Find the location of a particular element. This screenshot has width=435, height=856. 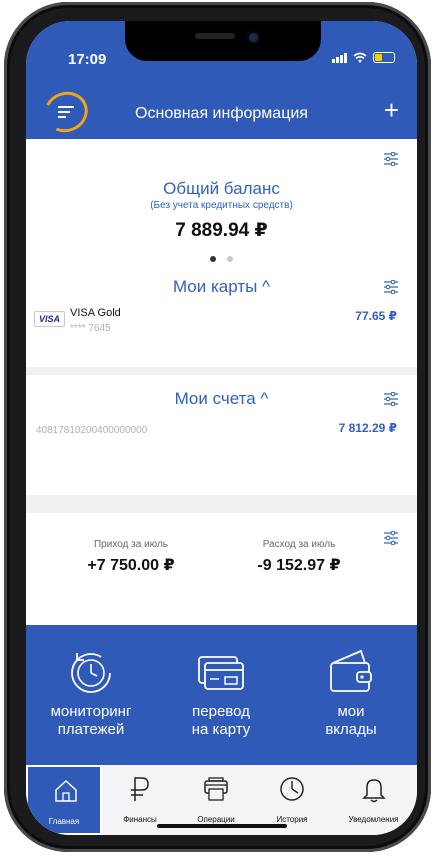

balance-amount: 7 889.94 ₽ is located at coordinates (221, 230).